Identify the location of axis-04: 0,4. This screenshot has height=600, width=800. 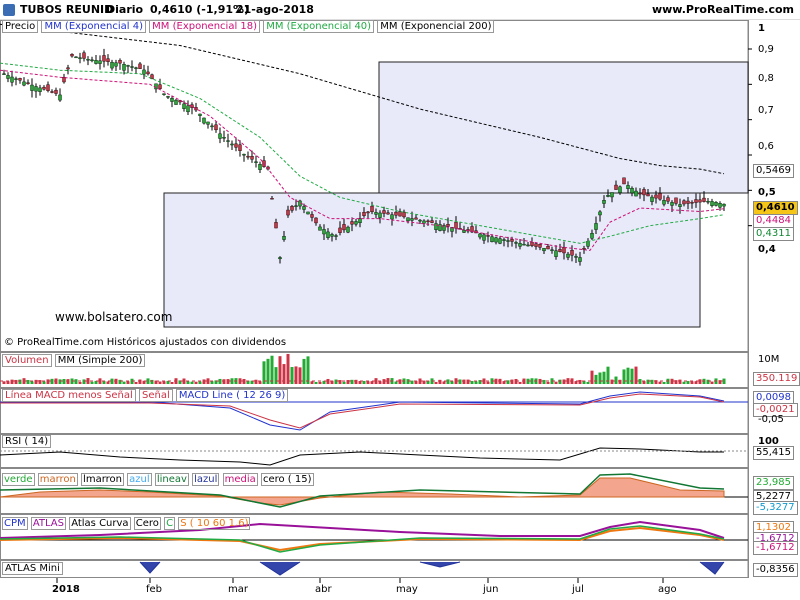
(767, 249).